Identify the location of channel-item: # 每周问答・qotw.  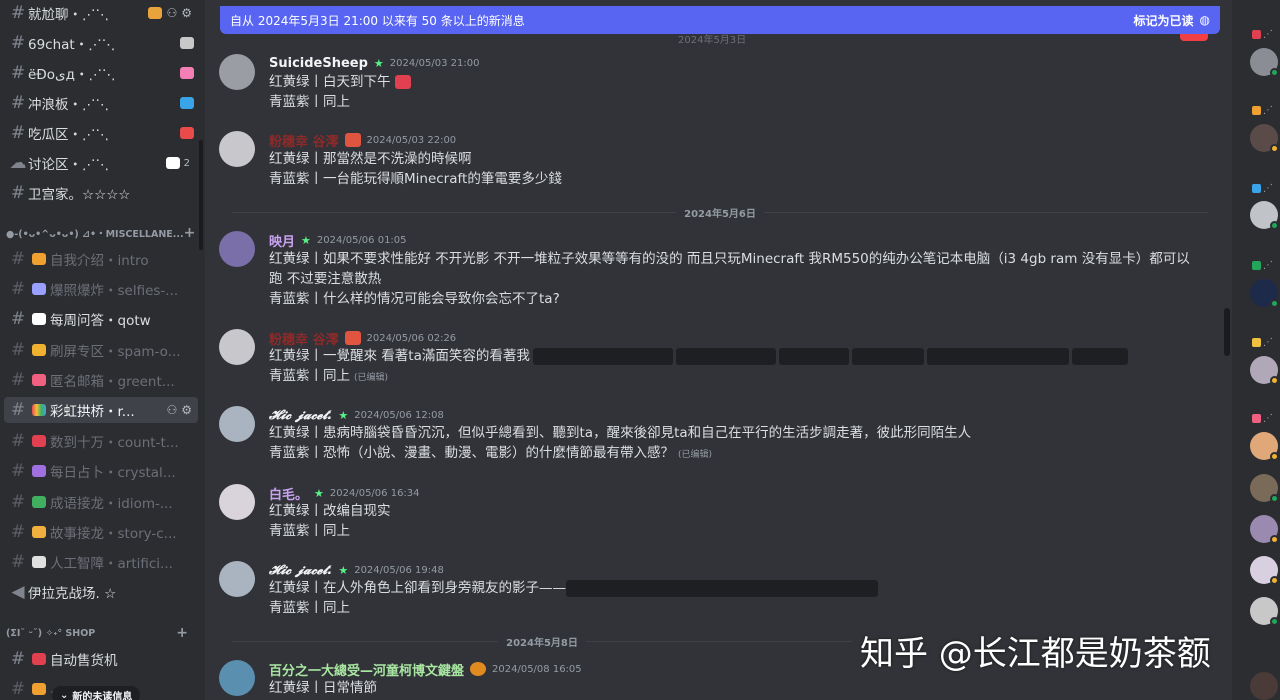
(101, 319).